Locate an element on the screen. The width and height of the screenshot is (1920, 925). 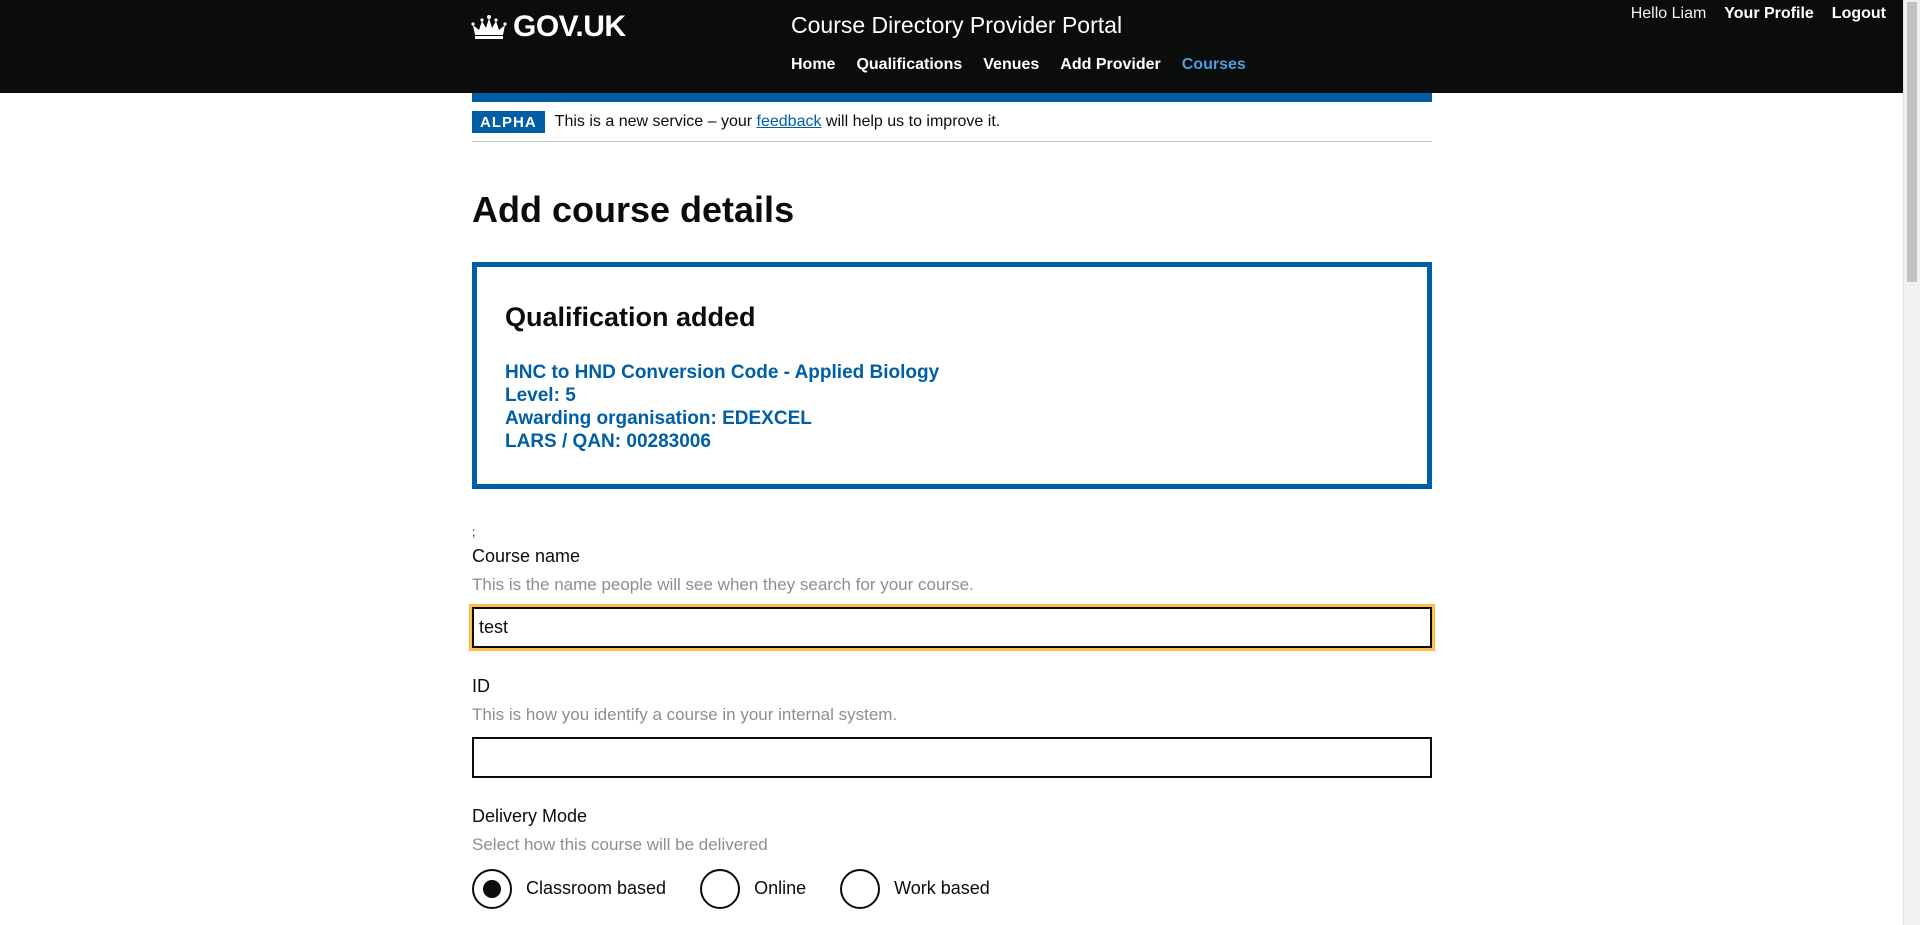
radio-label-work: Work based is located at coordinates (942, 888).